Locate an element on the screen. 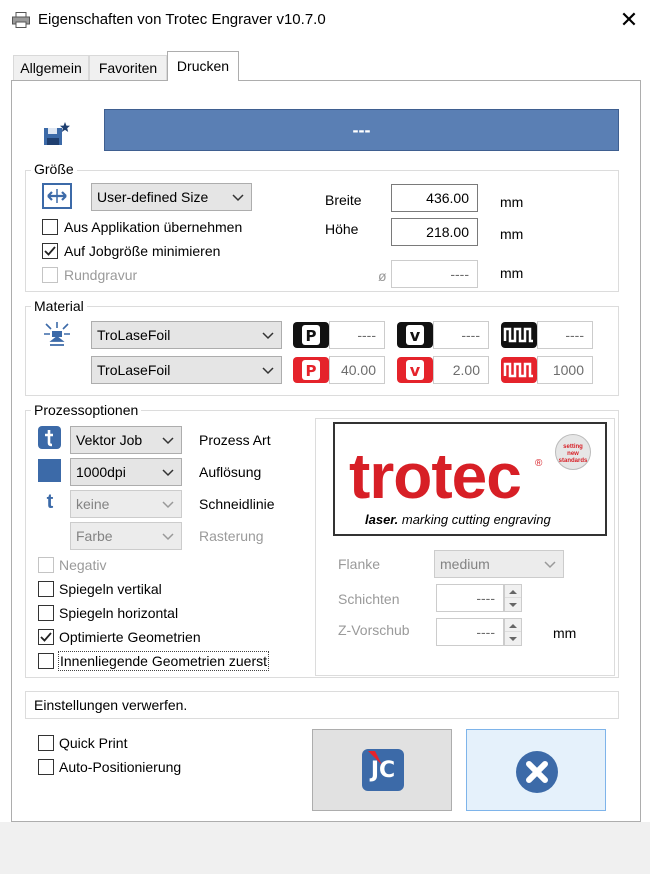 The width and height of the screenshot is (650, 874). rasterung-select: Farbe is located at coordinates (126, 536).